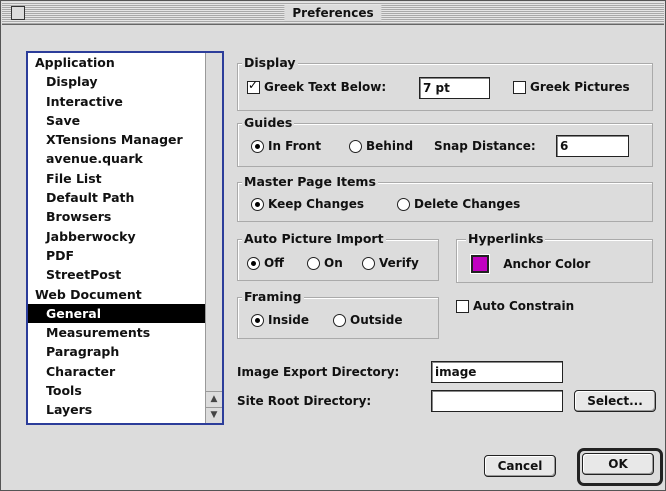  I want to click on api-on-radio: On, so click(325, 263).